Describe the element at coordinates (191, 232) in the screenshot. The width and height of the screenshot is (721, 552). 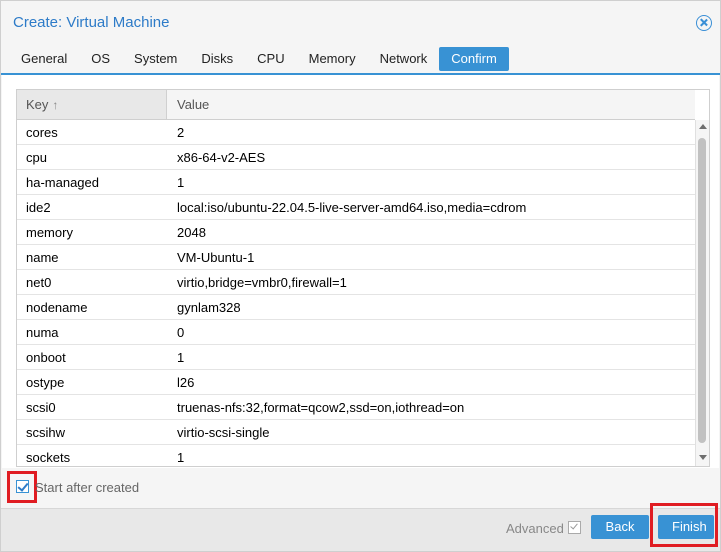
I see `row-value: 2048` at that location.